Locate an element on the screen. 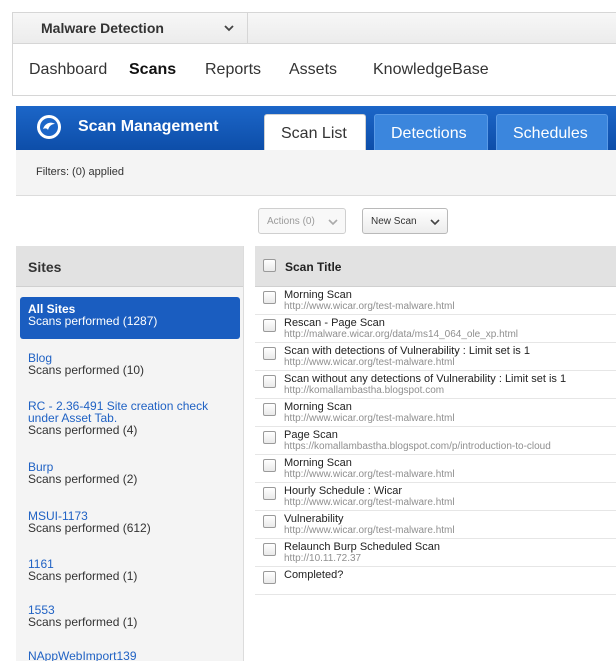 The width and height of the screenshot is (616, 661). tab-schedules-label: Schedules is located at coordinates (550, 133).